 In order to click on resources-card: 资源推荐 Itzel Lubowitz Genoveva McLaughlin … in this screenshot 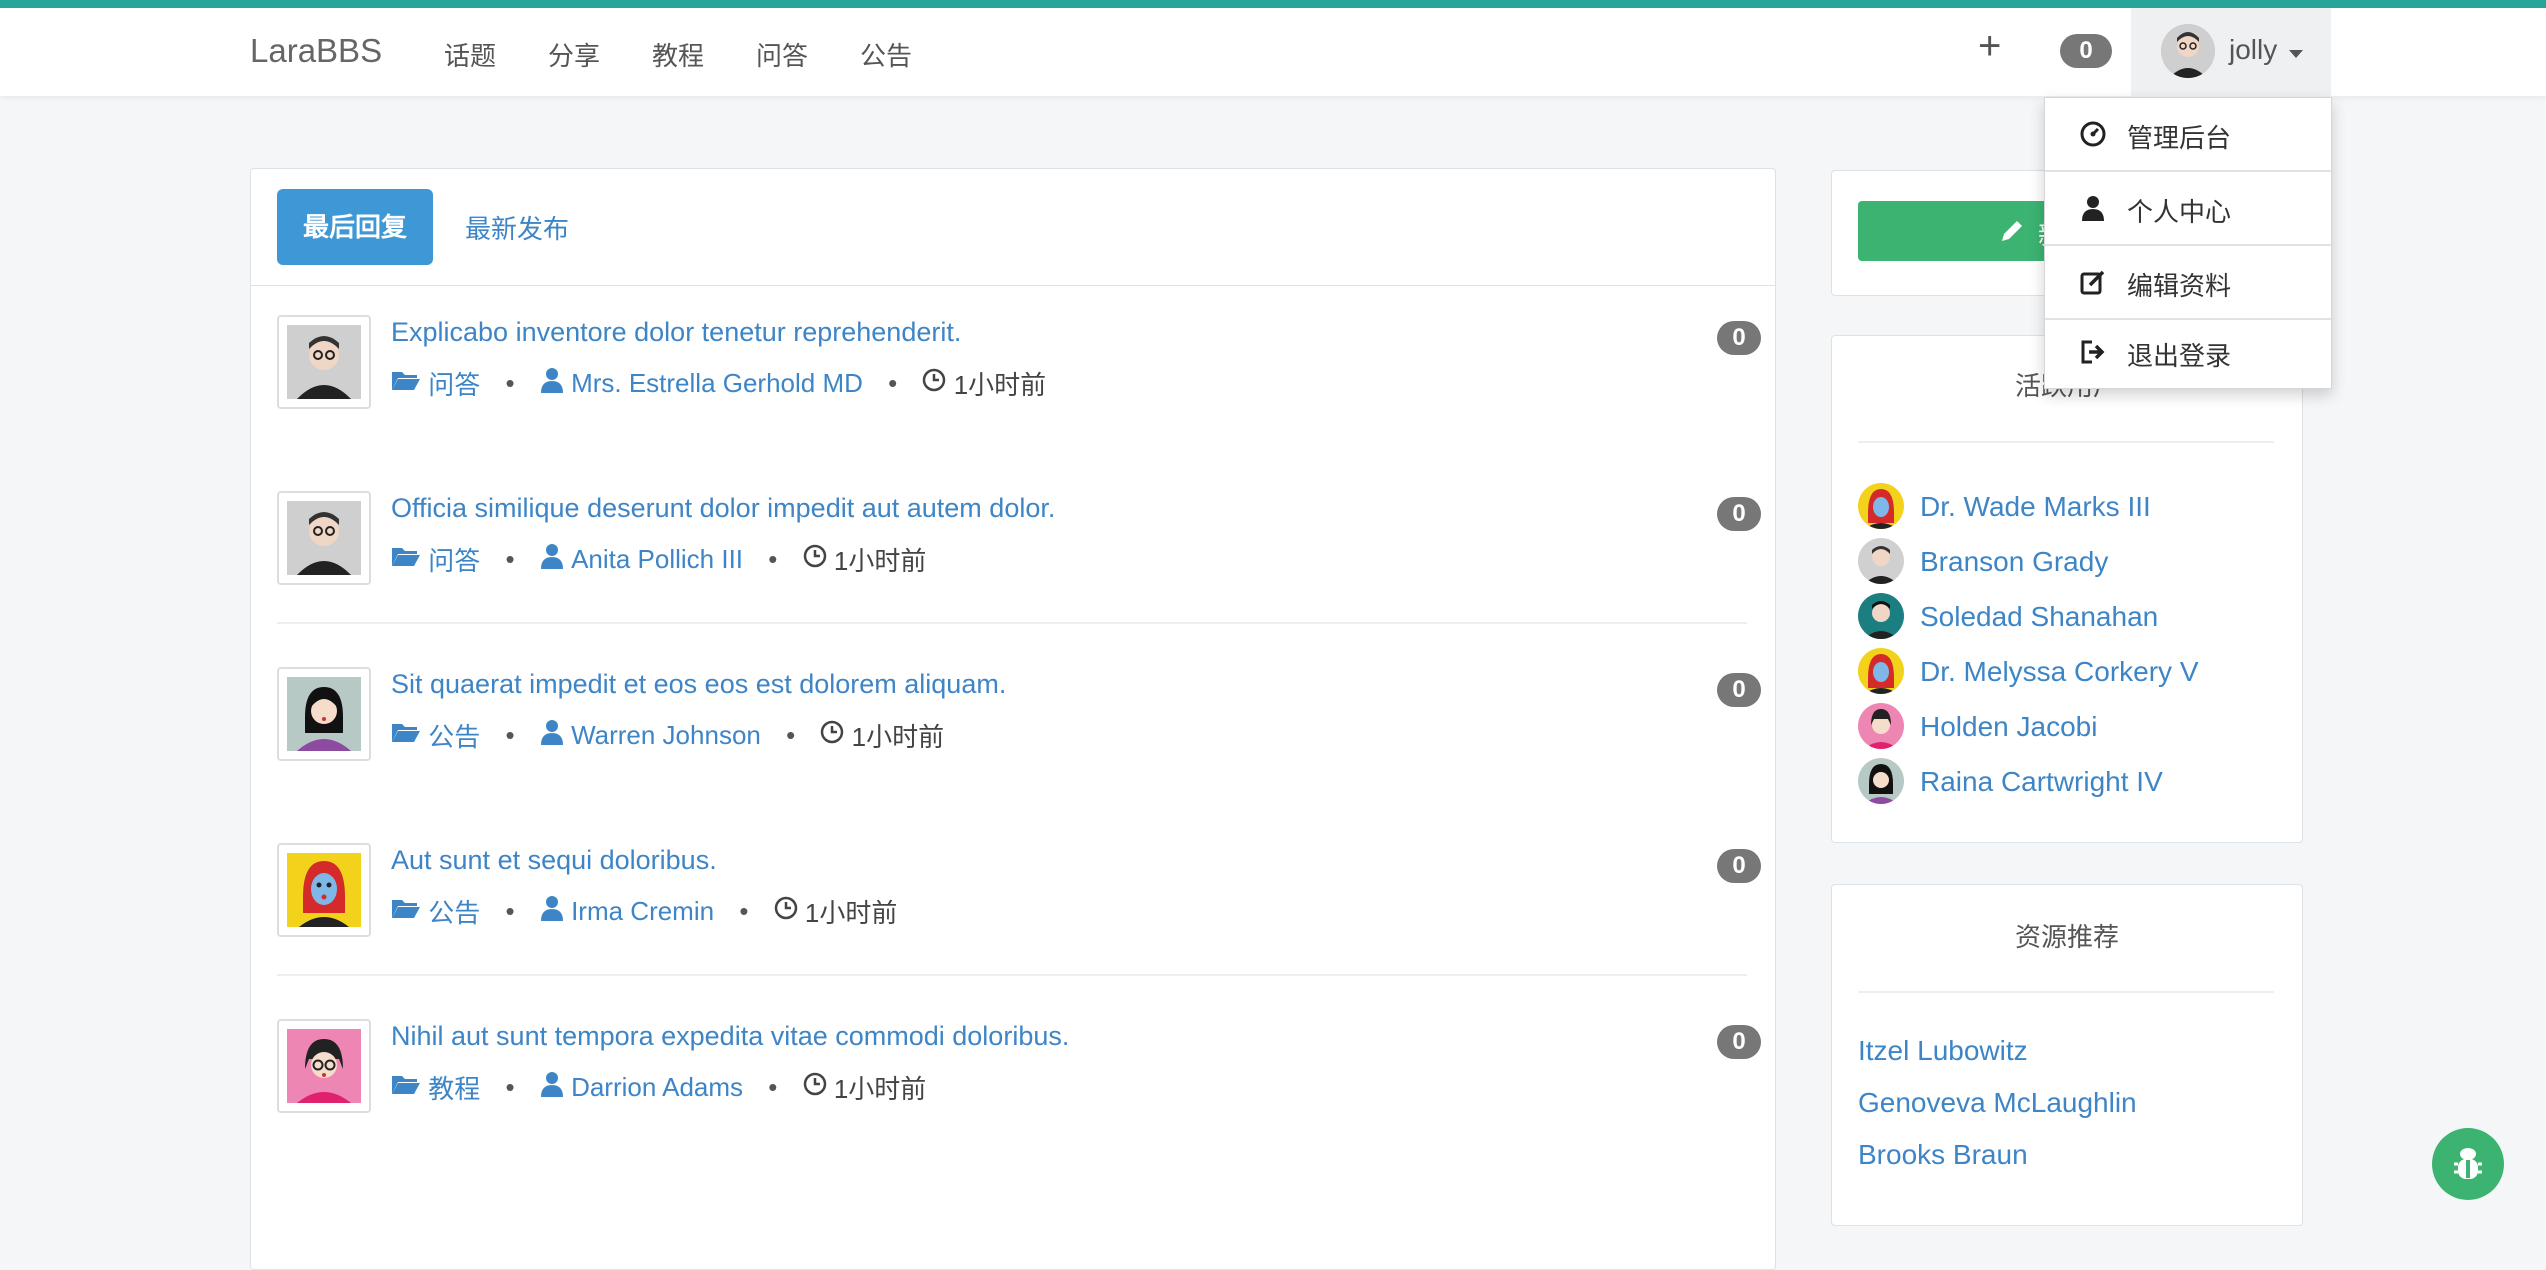, I will do `click(2067, 1055)`.